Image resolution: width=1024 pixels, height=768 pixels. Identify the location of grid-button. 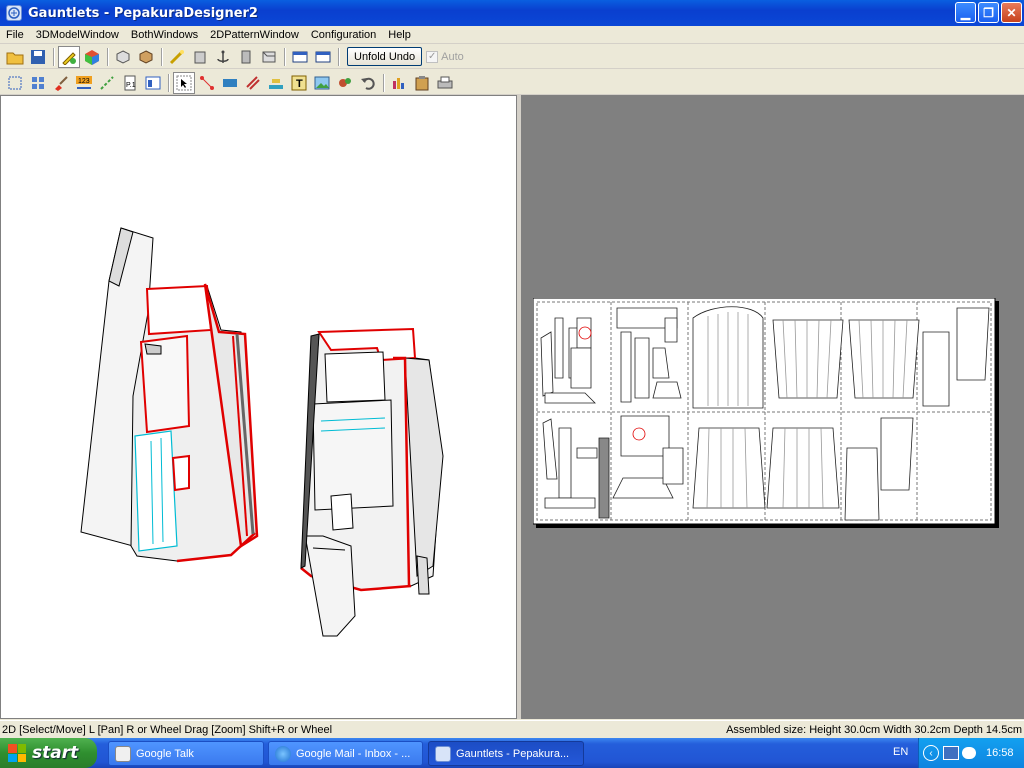
(38, 83).